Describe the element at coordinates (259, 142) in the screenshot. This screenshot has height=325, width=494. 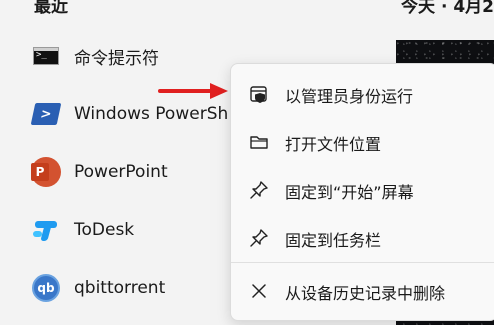
I see `folder-icon` at that location.